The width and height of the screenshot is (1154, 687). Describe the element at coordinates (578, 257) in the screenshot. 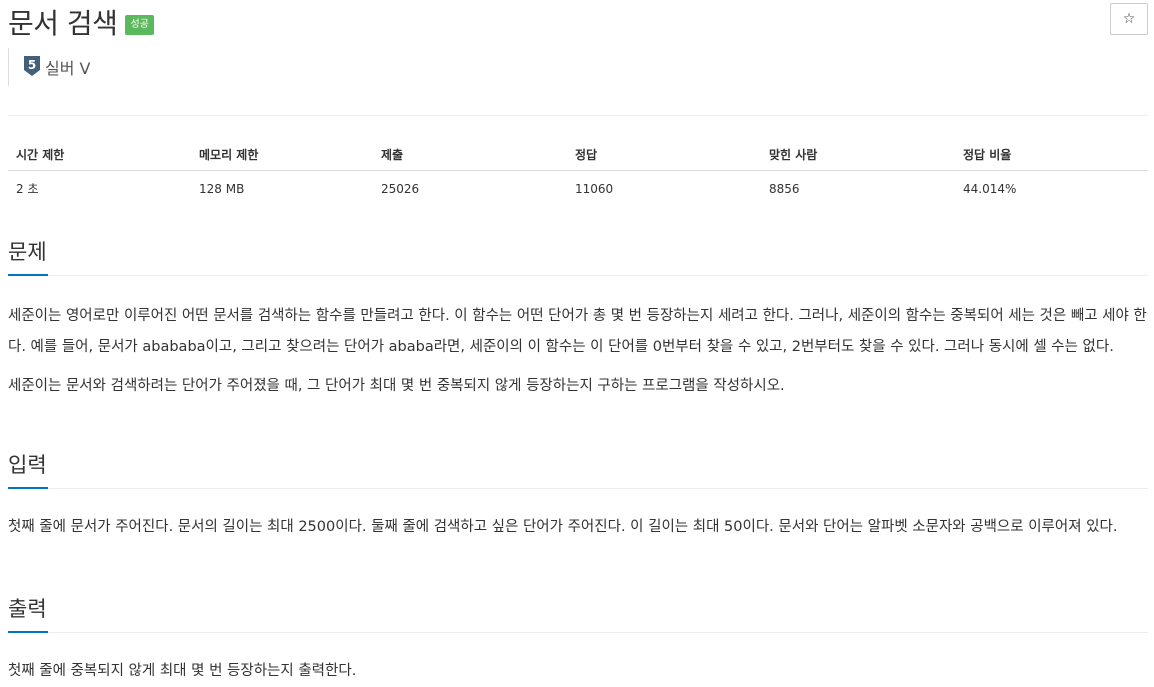

I see `problem-section-header: 문제` at that location.